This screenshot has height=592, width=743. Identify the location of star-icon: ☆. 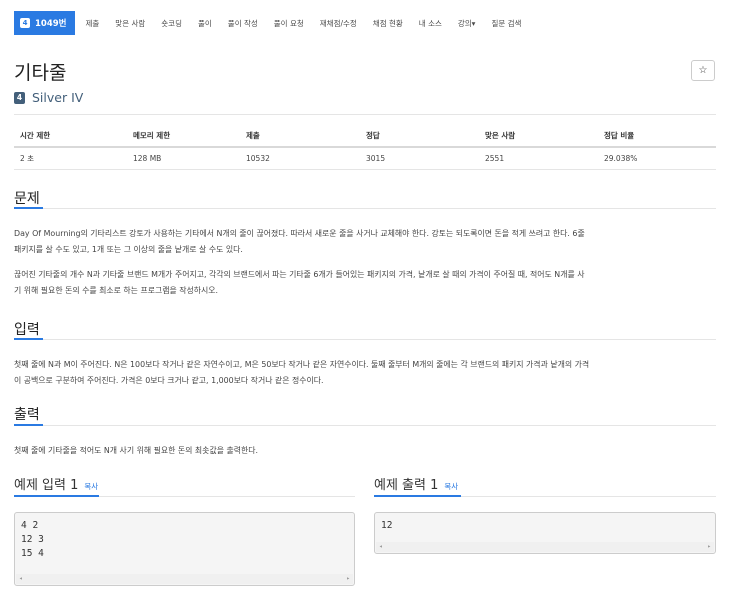
(703, 70).